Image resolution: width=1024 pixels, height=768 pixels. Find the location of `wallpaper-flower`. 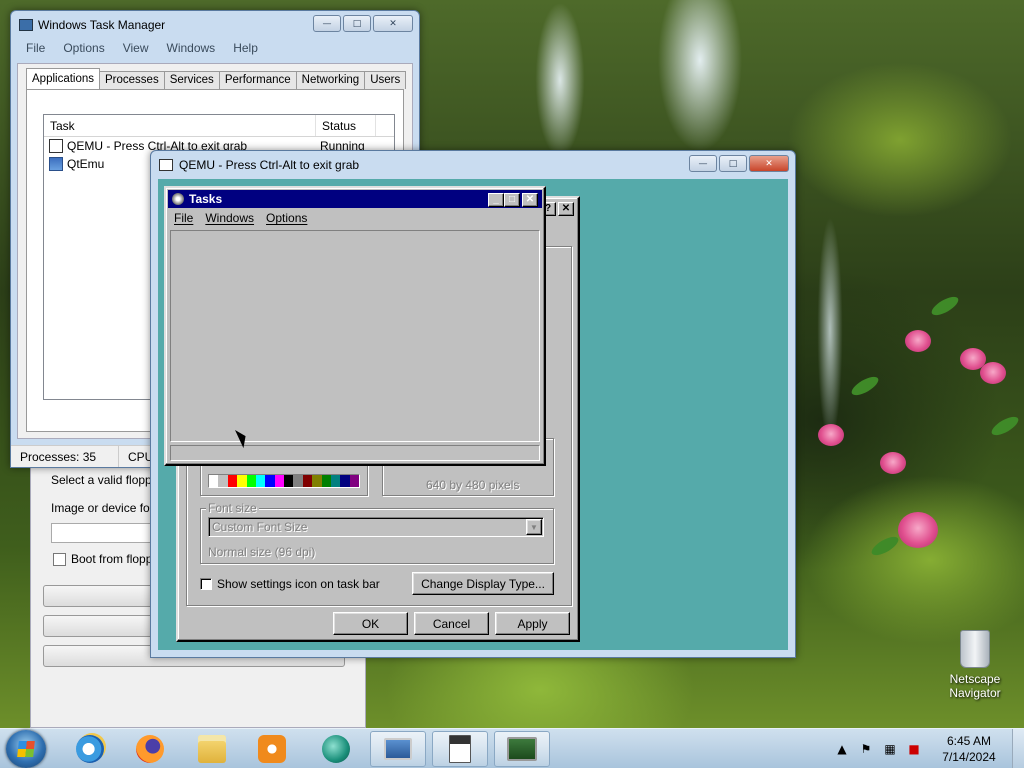

wallpaper-flower is located at coordinates (831, 435).